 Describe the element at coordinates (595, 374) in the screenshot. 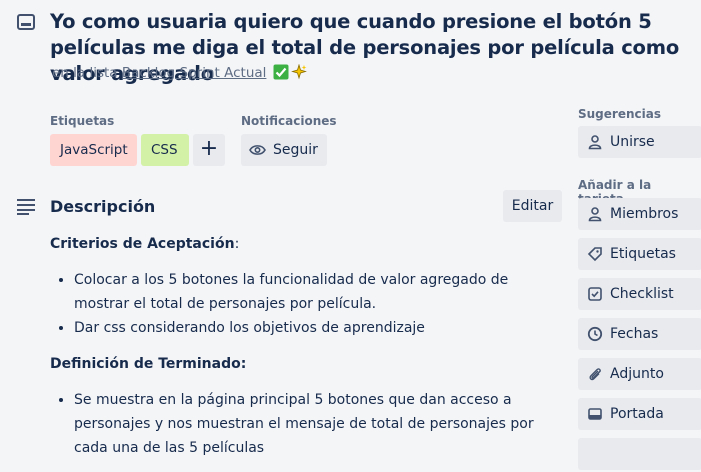

I see `paperclip-icon` at that location.